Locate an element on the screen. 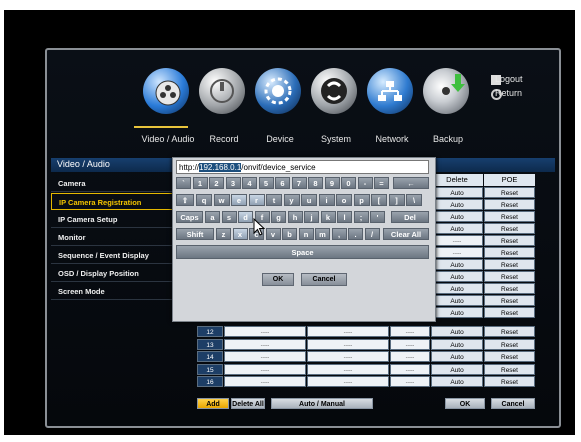 The height and width of the screenshot is (442, 581). key: 2 is located at coordinates (216, 183).